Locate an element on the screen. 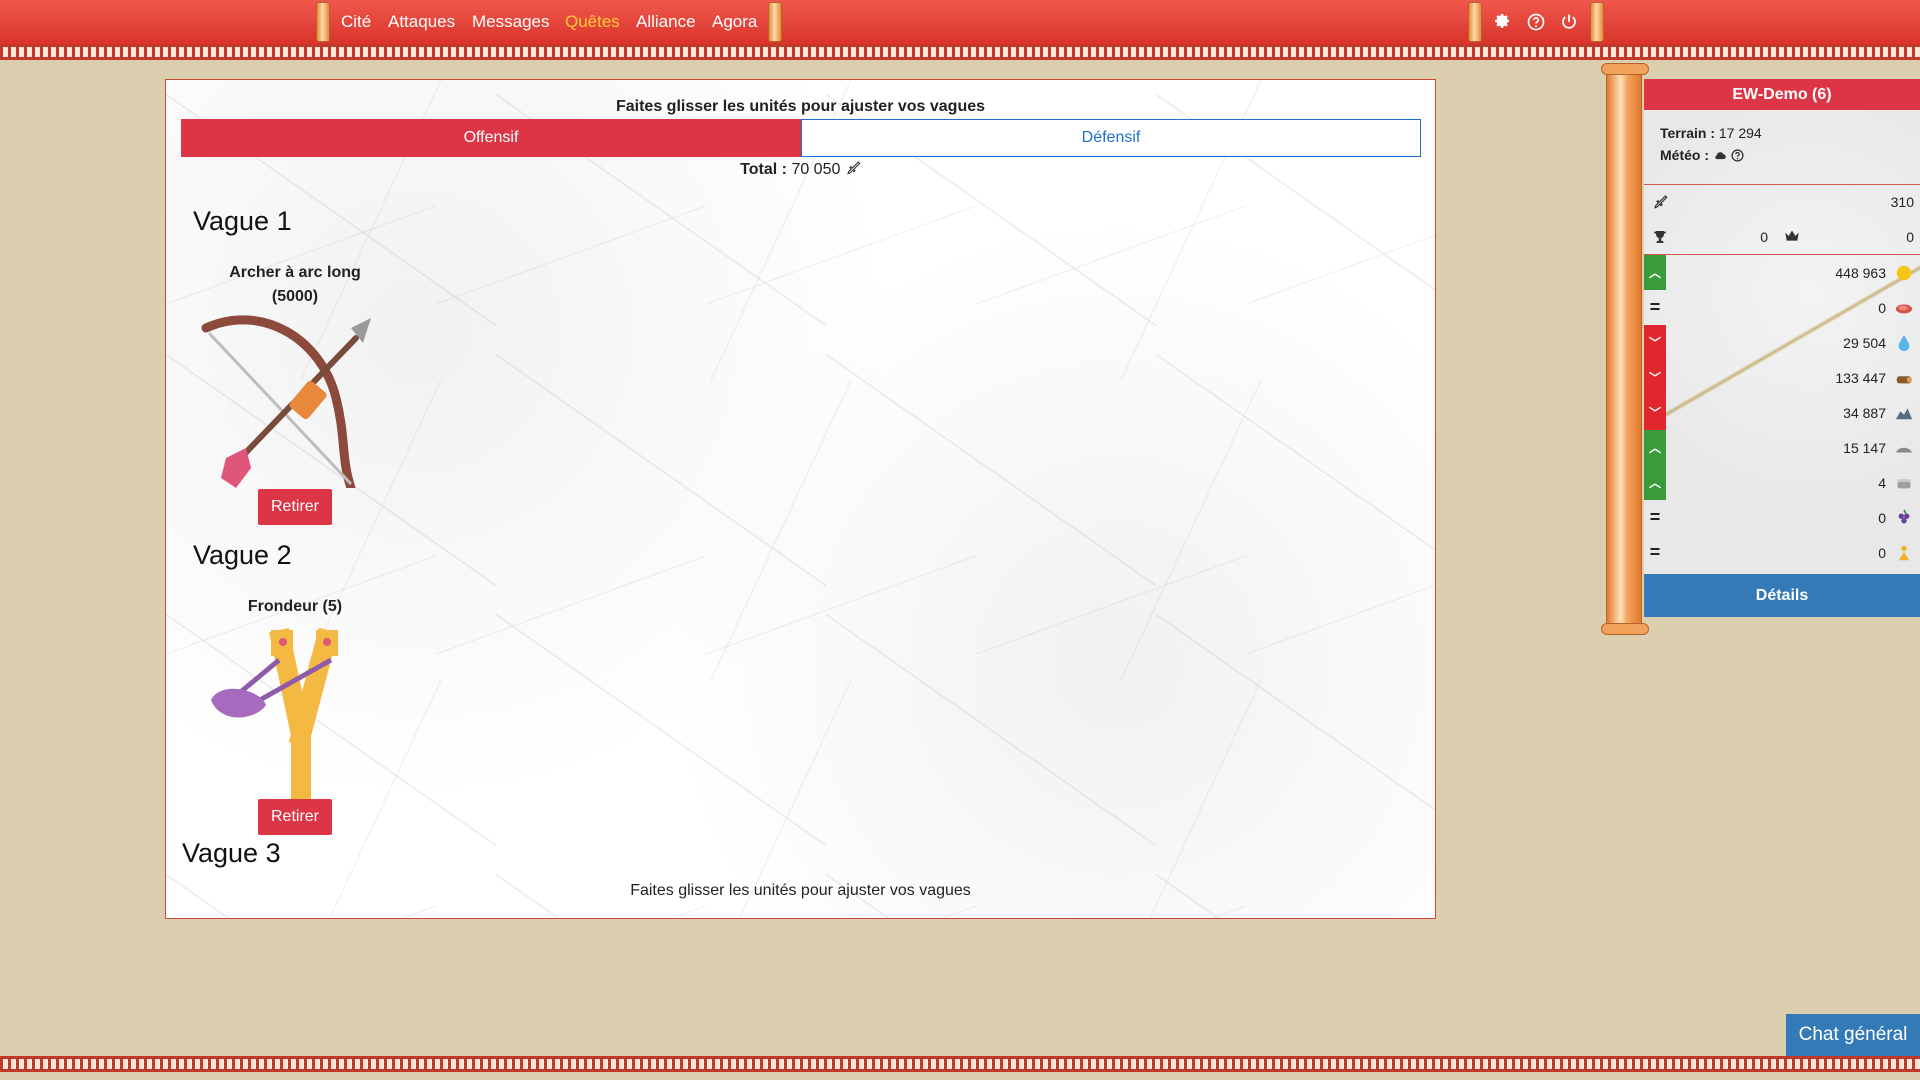  resource-row: ︿ 4 is located at coordinates (1782, 482).